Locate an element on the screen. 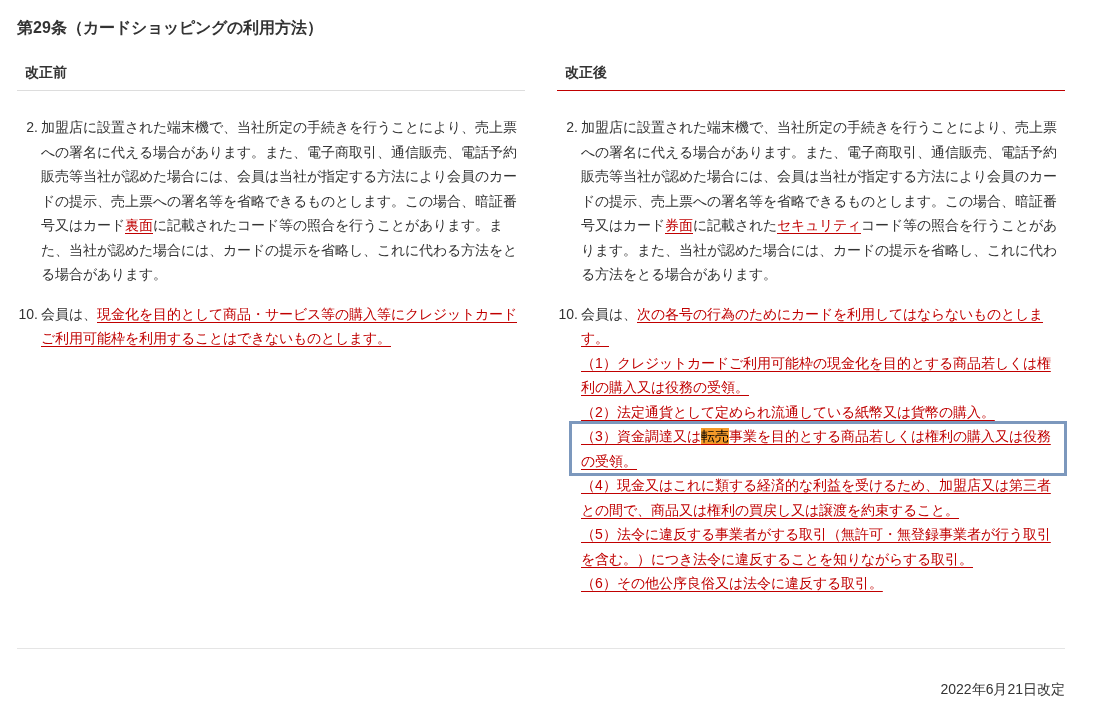  clause-text: 加盟店に設置された端末機で、当社所定の手続きを行うことにより、売上票への署名に代える場合があります。また、電子商取引、通信販売、電話予約販売等当社が認めた場合には、会員は当社が指定する方法により会員のカードの提示、売上票への署名等を省略できるものとします。この場合、暗証番号又はカード裏面に記載されたコード等の照合を行うことがあります。また、当社が認めた場合には、カードの提示を省略し、これに代わる方法をとる場合があります。 is located at coordinates (279, 201).